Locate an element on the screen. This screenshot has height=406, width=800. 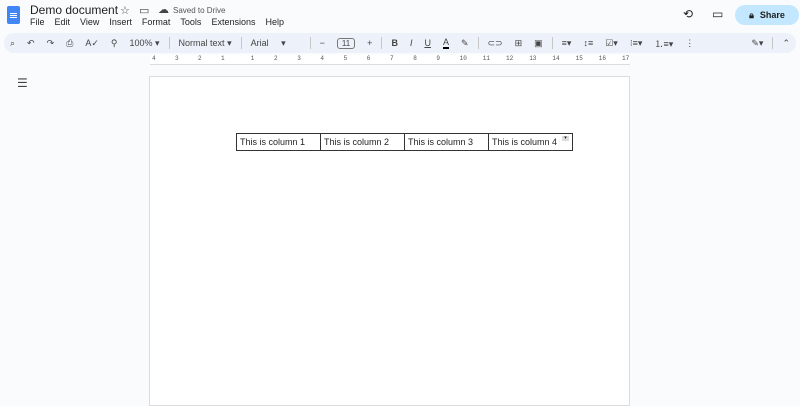
menu-tools: Tools is located at coordinates (190, 22).